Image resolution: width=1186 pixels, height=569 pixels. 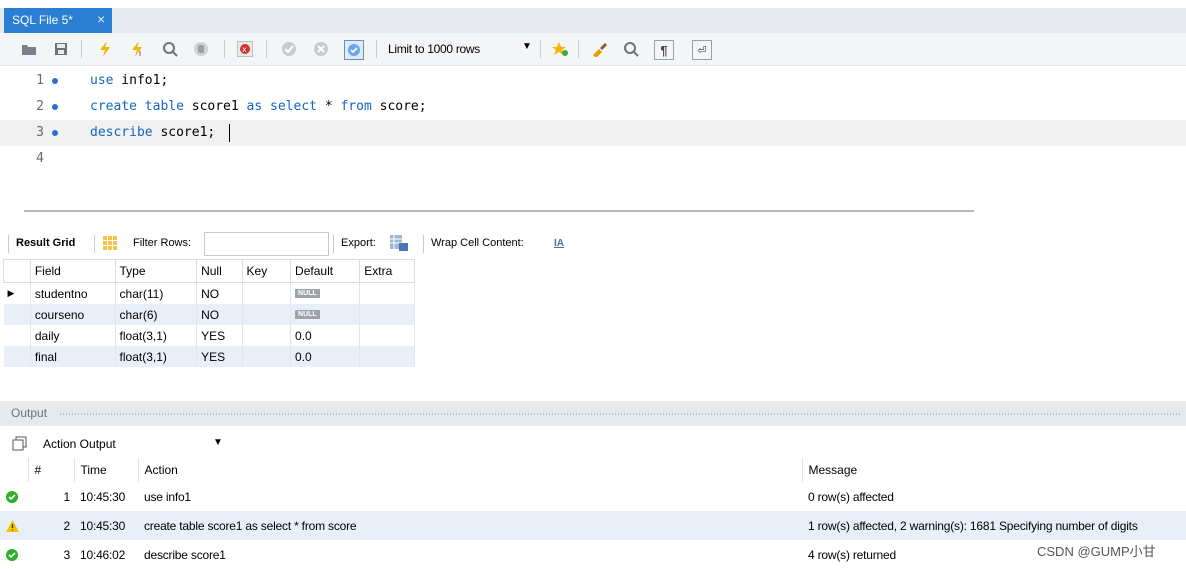 What do you see at coordinates (29, 49) in the screenshot?
I see `open-folder-icon` at bounding box center [29, 49].